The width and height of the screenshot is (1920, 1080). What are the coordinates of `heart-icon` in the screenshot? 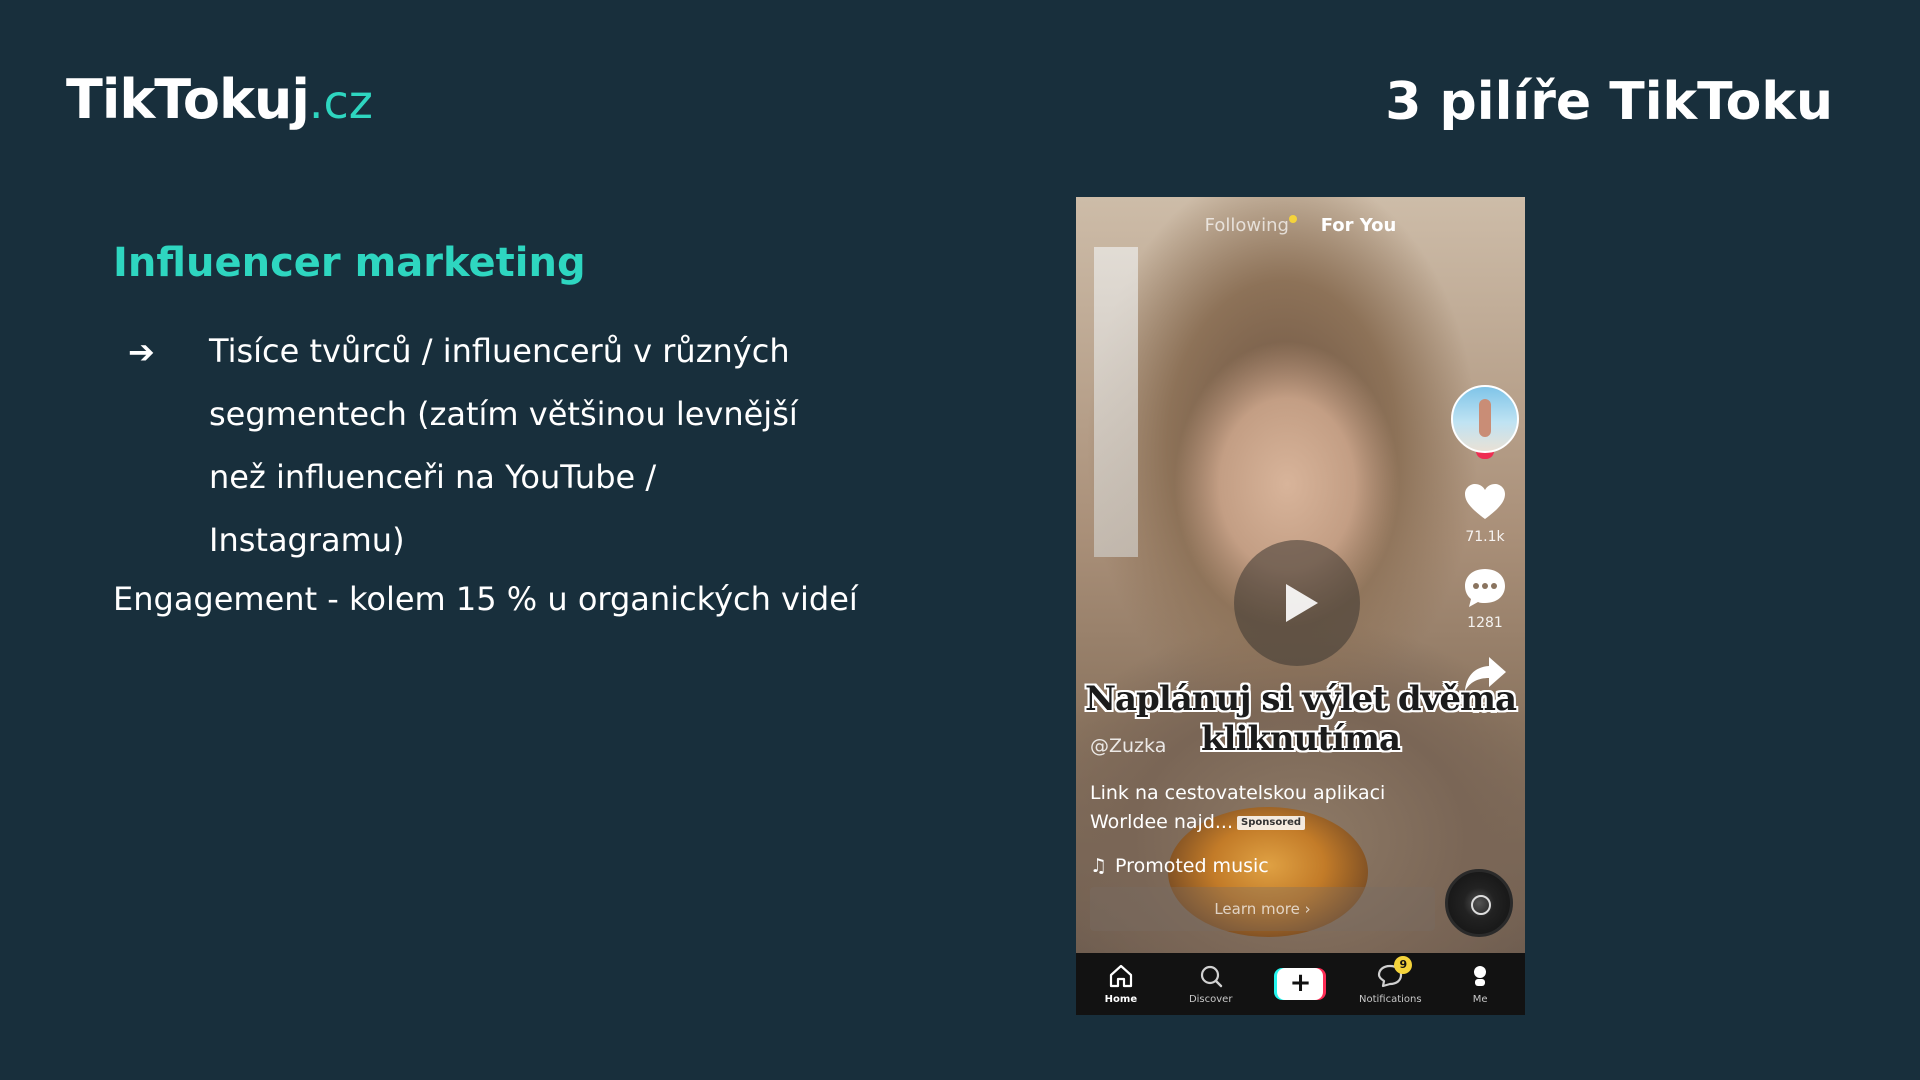 It's located at (1485, 502).